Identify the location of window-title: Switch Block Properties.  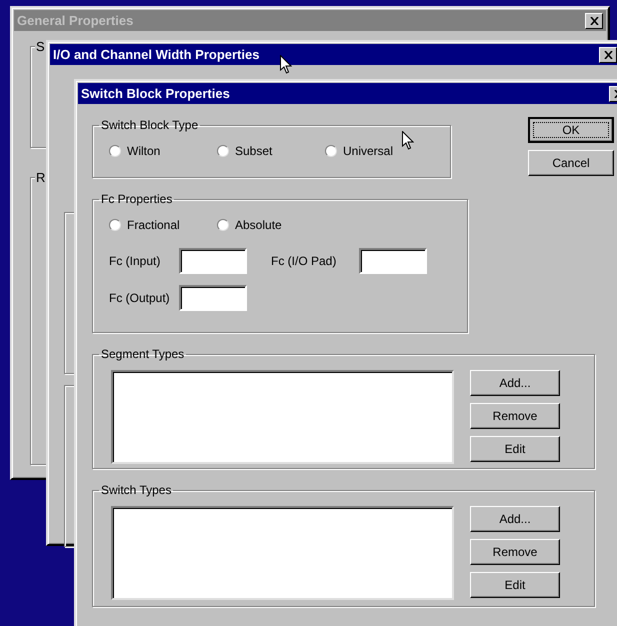
(155, 93).